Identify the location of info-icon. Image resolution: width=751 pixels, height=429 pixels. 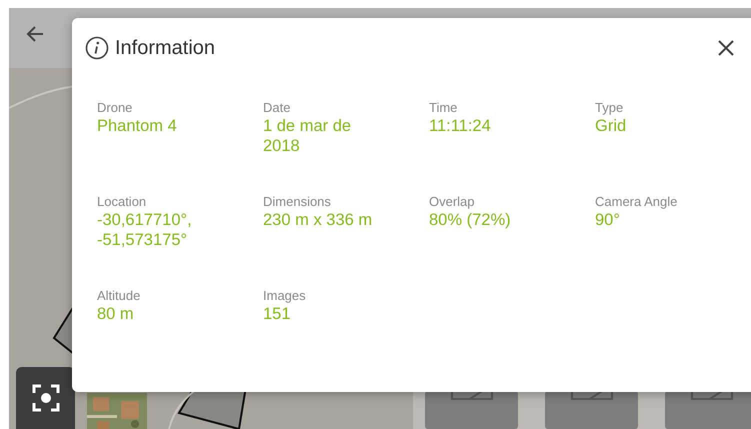
(97, 48).